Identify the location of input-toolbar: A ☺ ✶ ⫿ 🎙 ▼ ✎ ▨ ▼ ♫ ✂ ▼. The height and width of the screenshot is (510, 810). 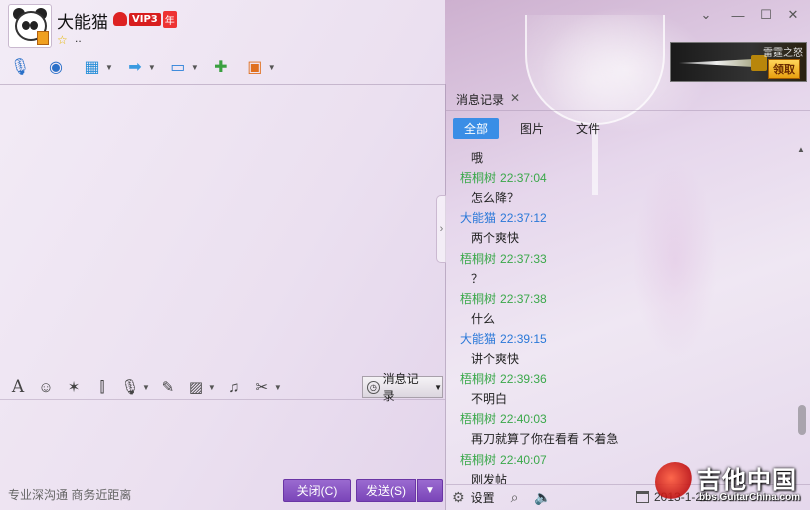
(149, 387).